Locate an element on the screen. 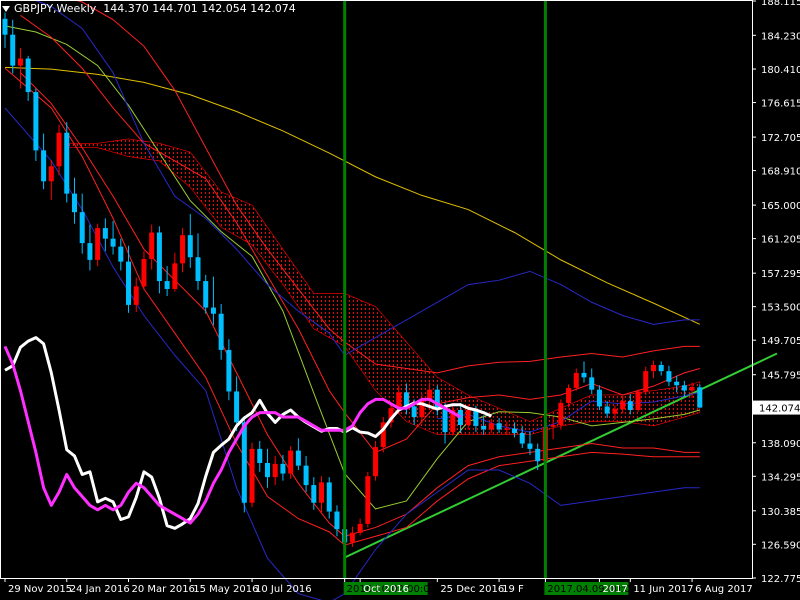 This screenshot has height=600, width=800. dropdown-triangle-icon is located at coordinates (6, 9).